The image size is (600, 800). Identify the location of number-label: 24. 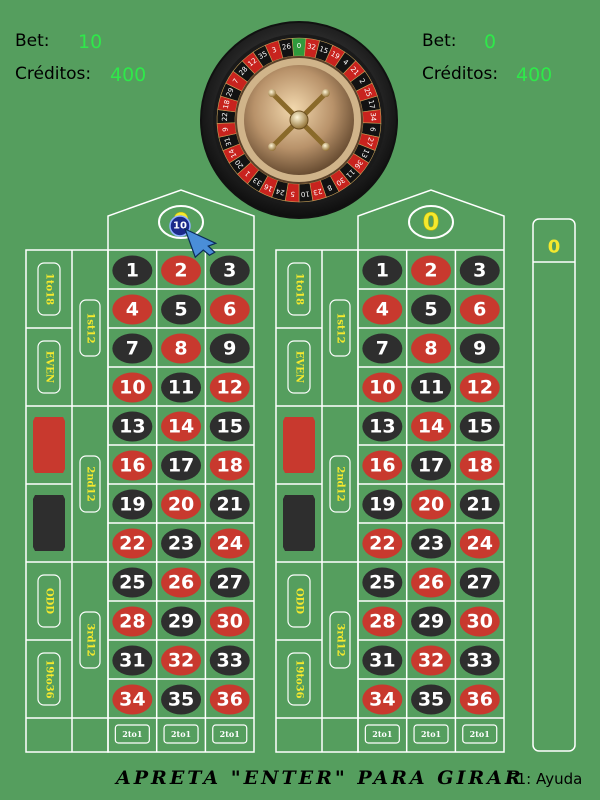
(480, 544).